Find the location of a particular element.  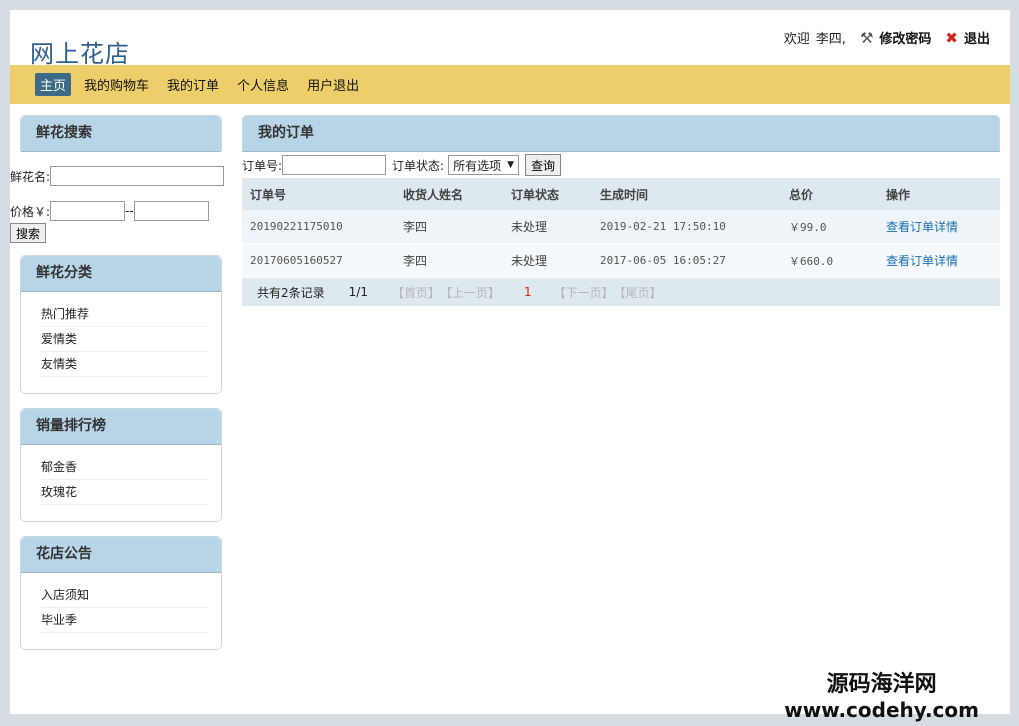

notice-item: 入店须知 is located at coordinates (124, 595).